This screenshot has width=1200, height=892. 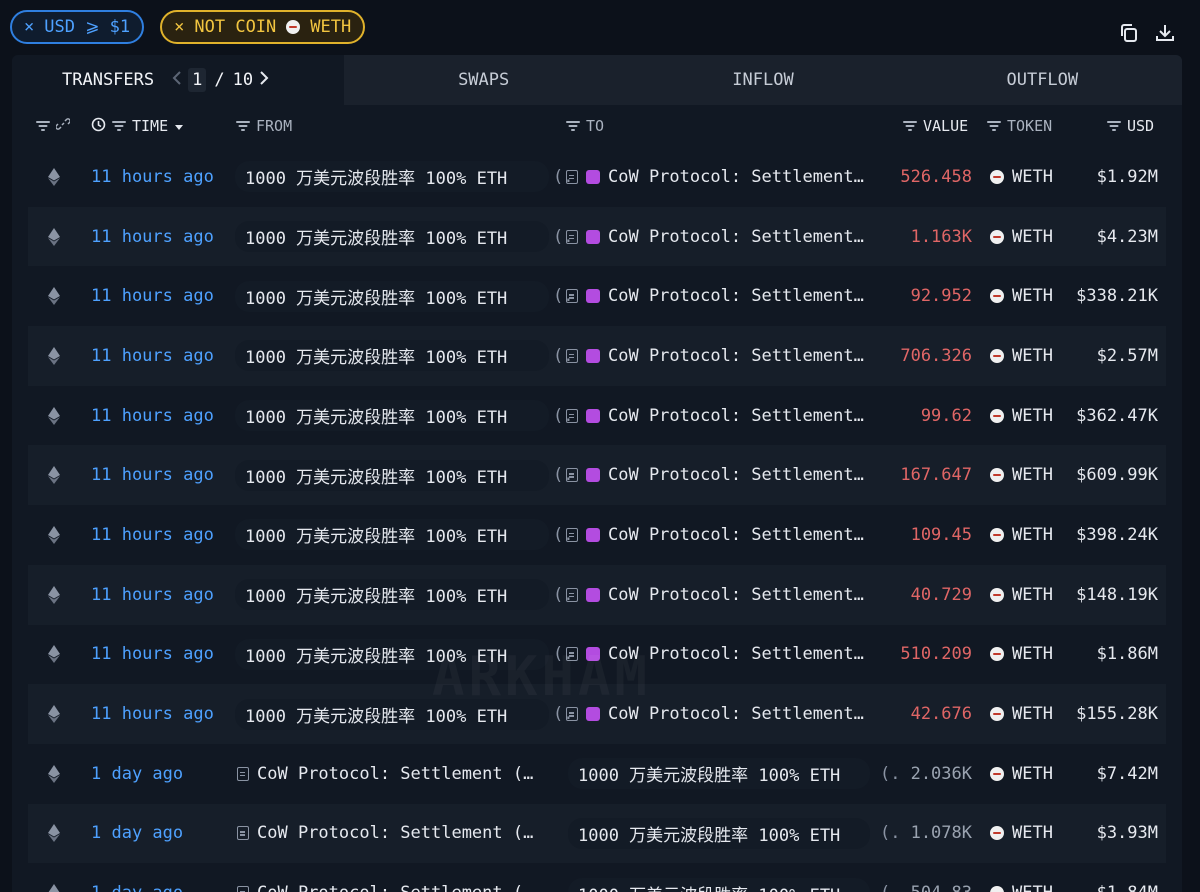 I want to click on chevron-left-icon, so click(x=177, y=80).